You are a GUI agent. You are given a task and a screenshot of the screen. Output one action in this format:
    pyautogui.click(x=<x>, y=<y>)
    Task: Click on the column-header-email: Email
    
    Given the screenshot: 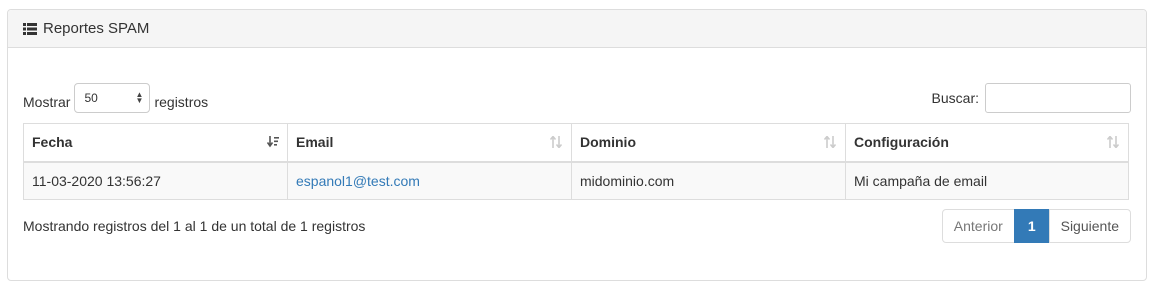 What is the action you would take?
    pyautogui.click(x=429, y=143)
    